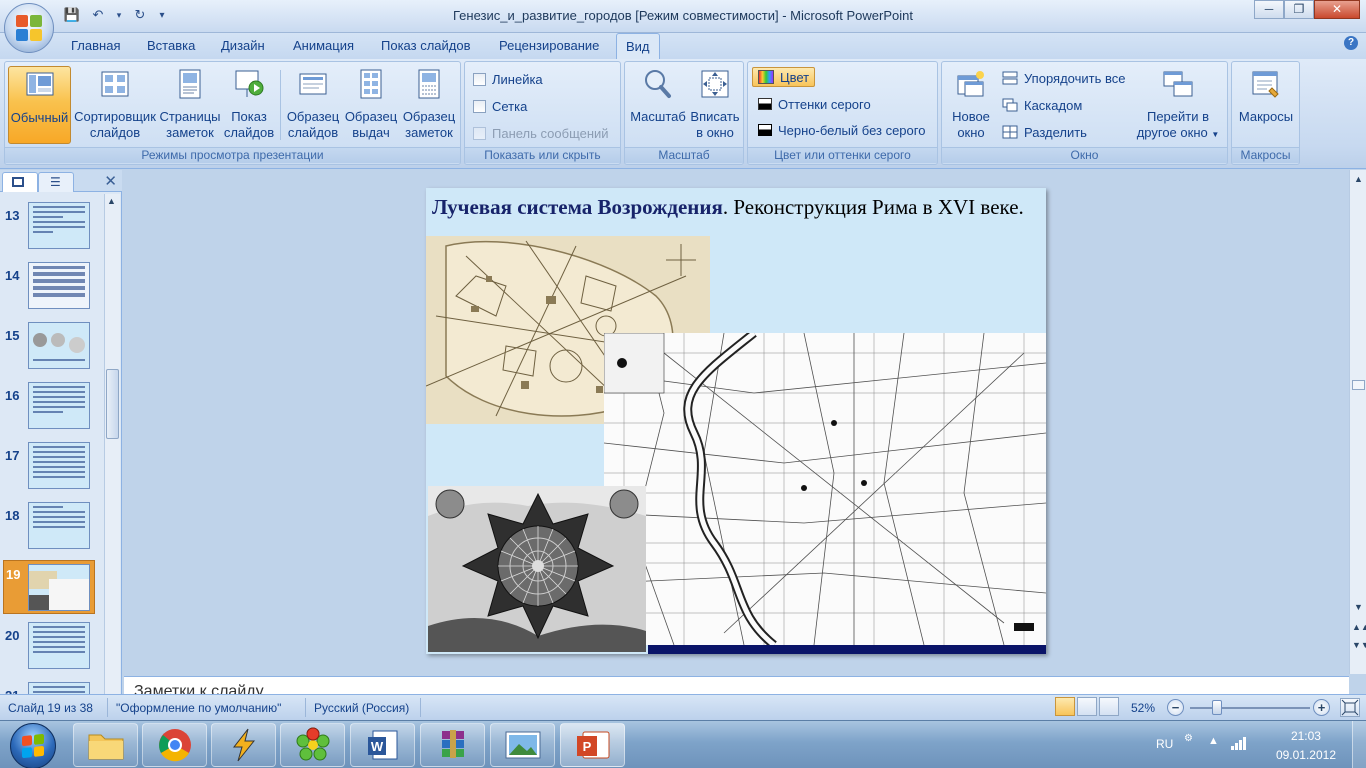 This screenshot has width=1366, height=768. I want to click on zoom-slider-handle, so click(1217, 707).